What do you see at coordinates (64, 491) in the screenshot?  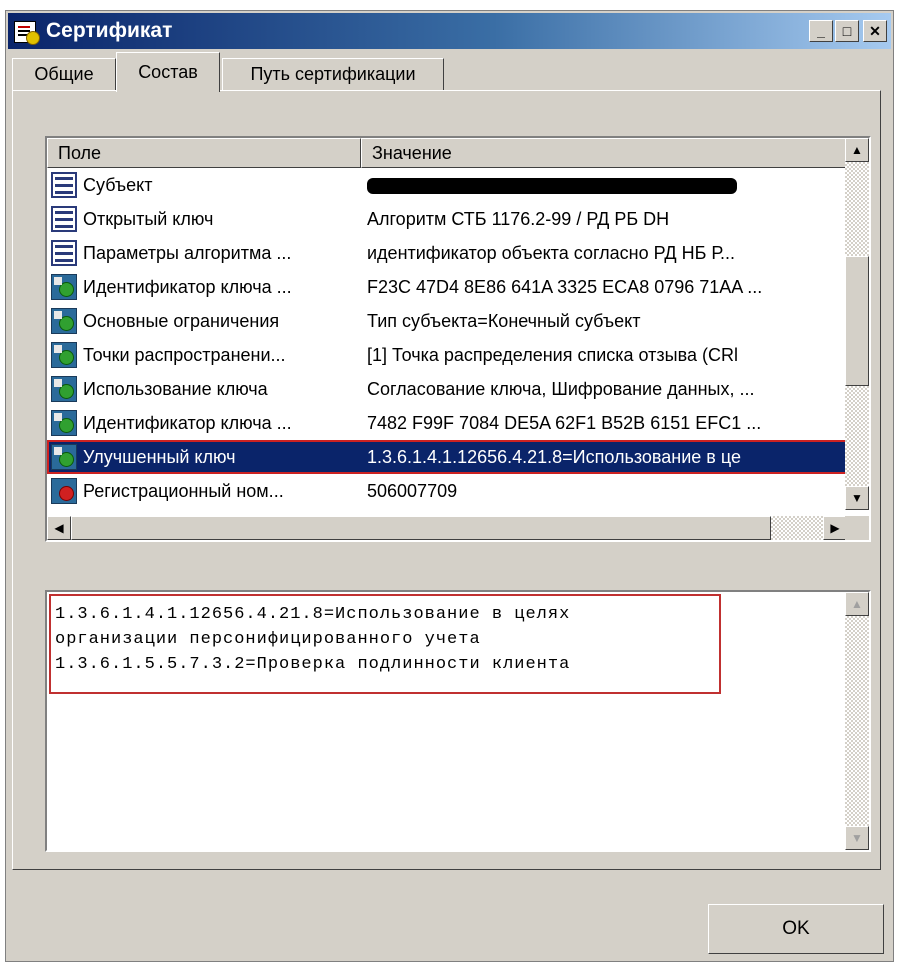 I see `critical-extension-icon` at bounding box center [64, 491].